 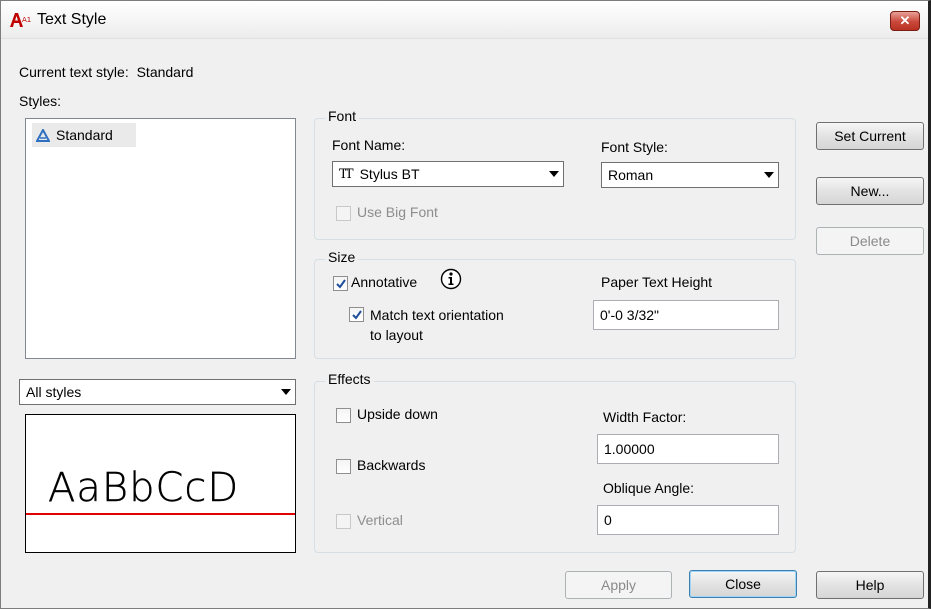 I want to click on size-group-label: Size, so click(x=342, y=257).